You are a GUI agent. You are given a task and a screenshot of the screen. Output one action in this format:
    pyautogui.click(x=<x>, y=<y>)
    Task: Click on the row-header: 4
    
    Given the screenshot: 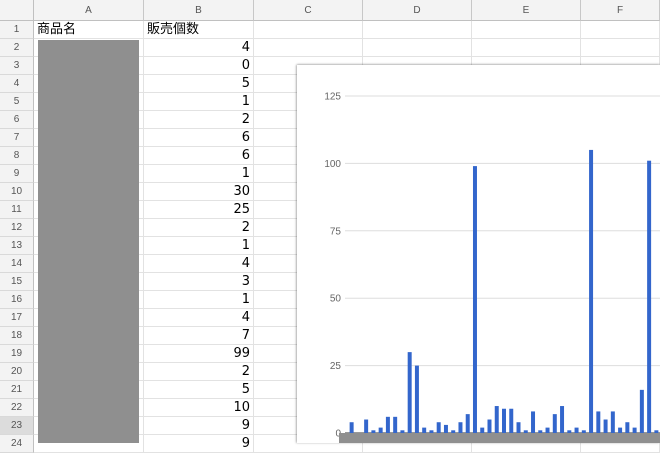 What is the action you would take?
    pyautogui.click(x=17, y=84)
    